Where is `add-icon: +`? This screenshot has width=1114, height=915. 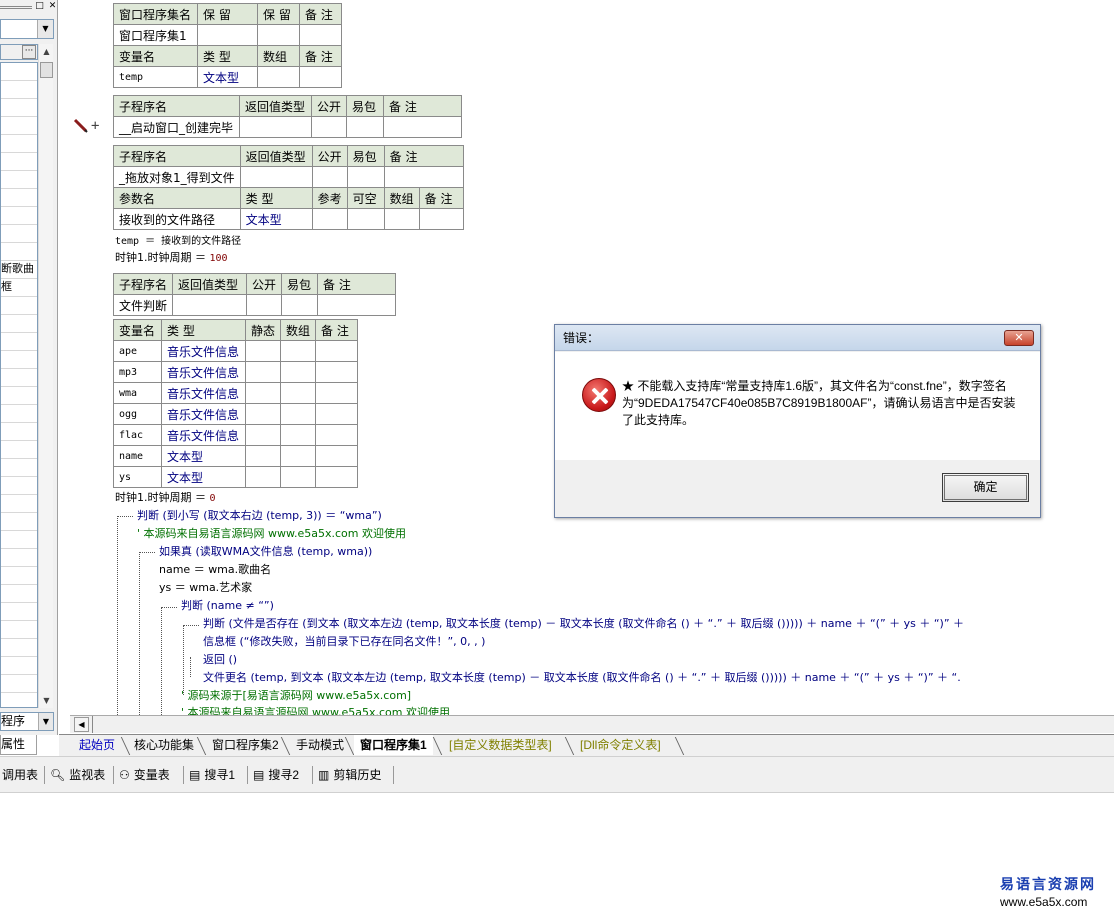 add-icon: + is located at coordinates (95, 126).